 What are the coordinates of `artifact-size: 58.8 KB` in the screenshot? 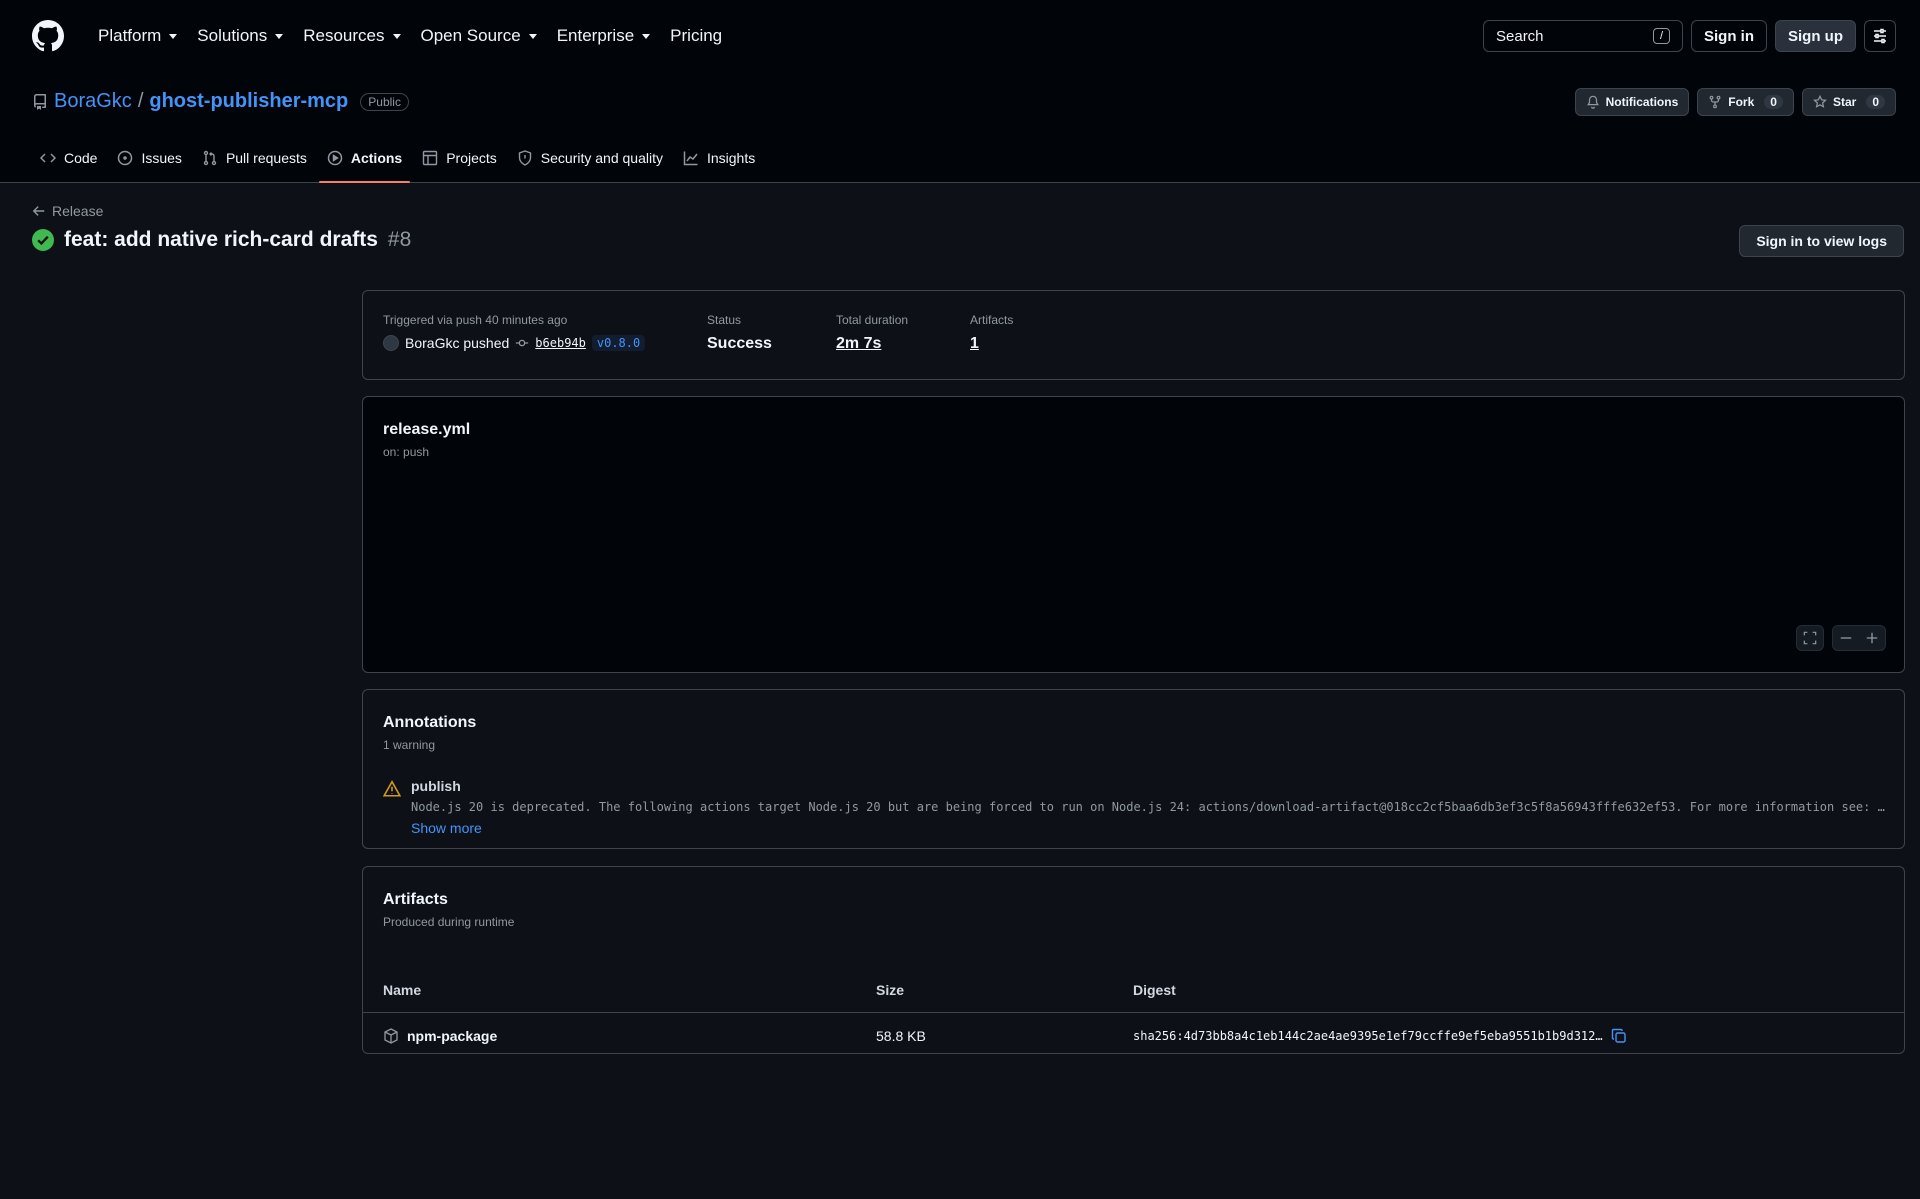 It's located at (901, 1036).